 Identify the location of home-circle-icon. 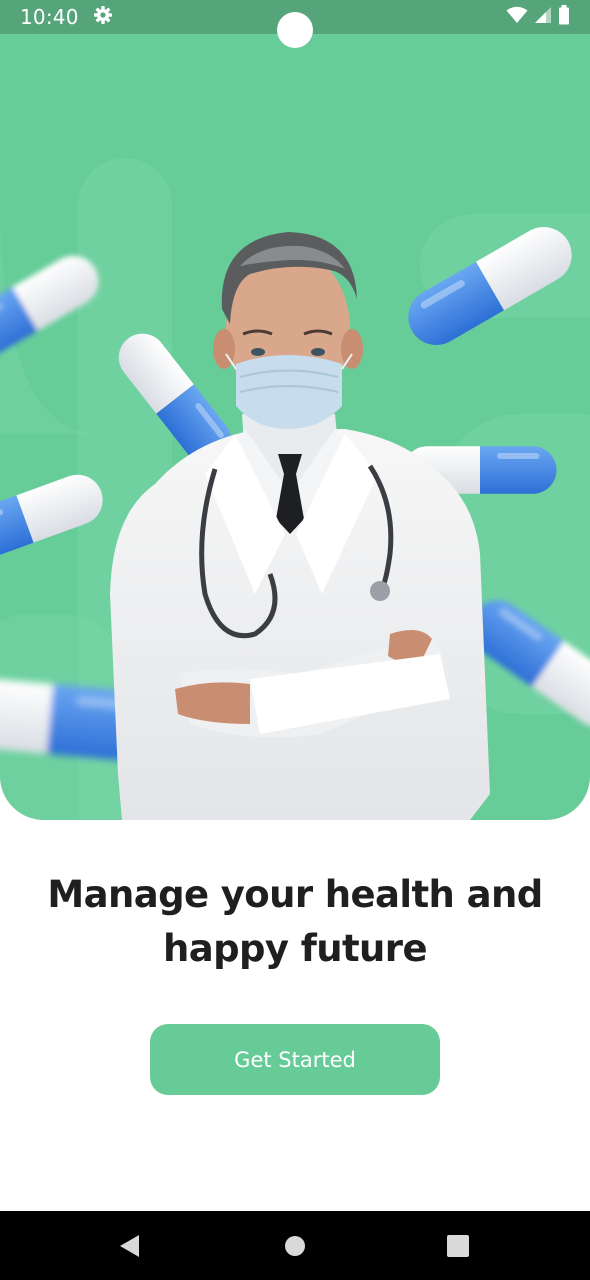
(295, 1246).